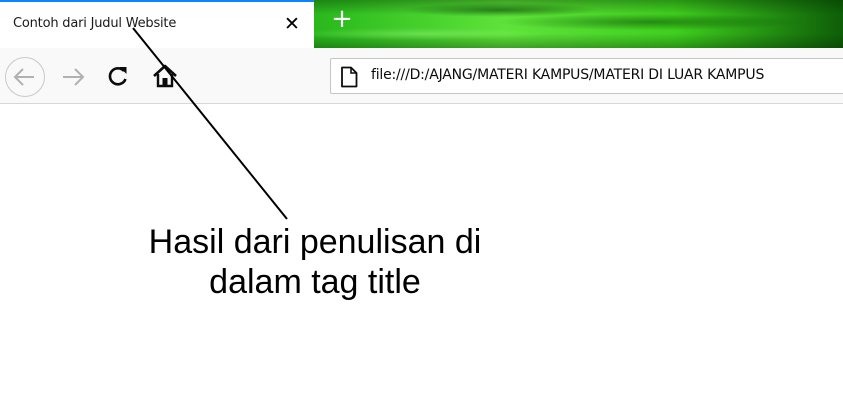  Describe the element at coordinates (95, 23) in the screenshot. I see `tab-title: Contoh dari Judul Website` at that location.